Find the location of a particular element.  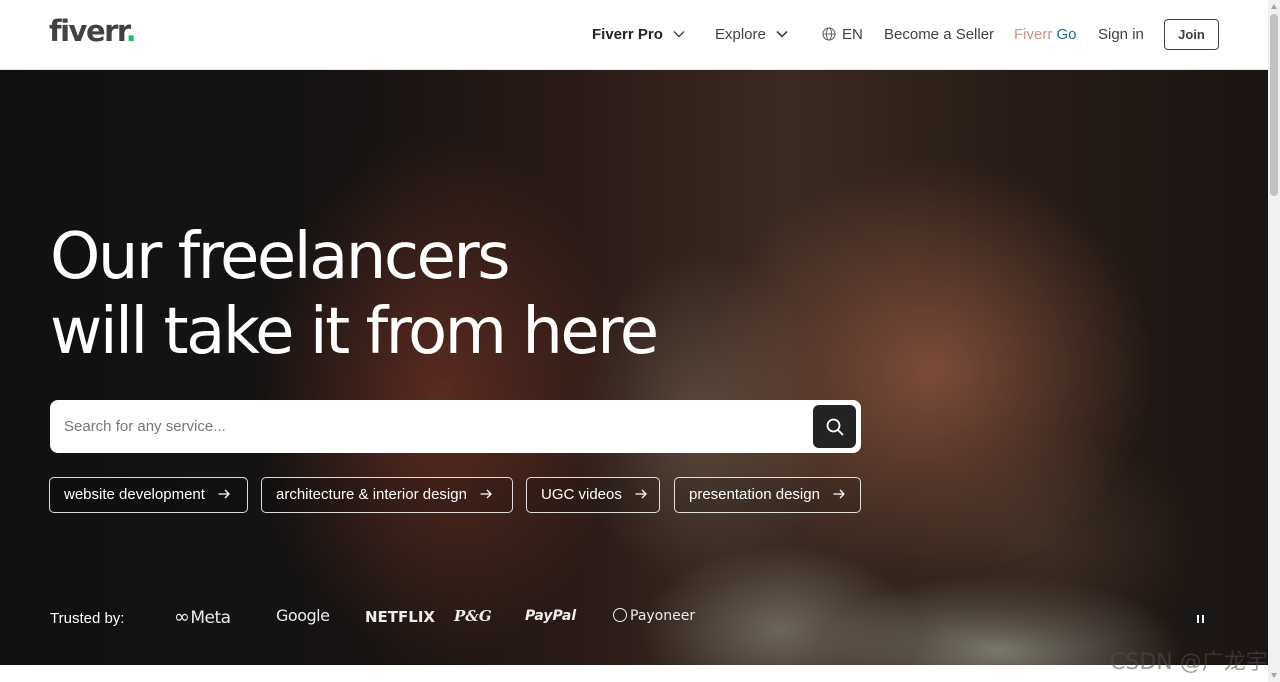

search-bar is located at coordinates (455, 426).